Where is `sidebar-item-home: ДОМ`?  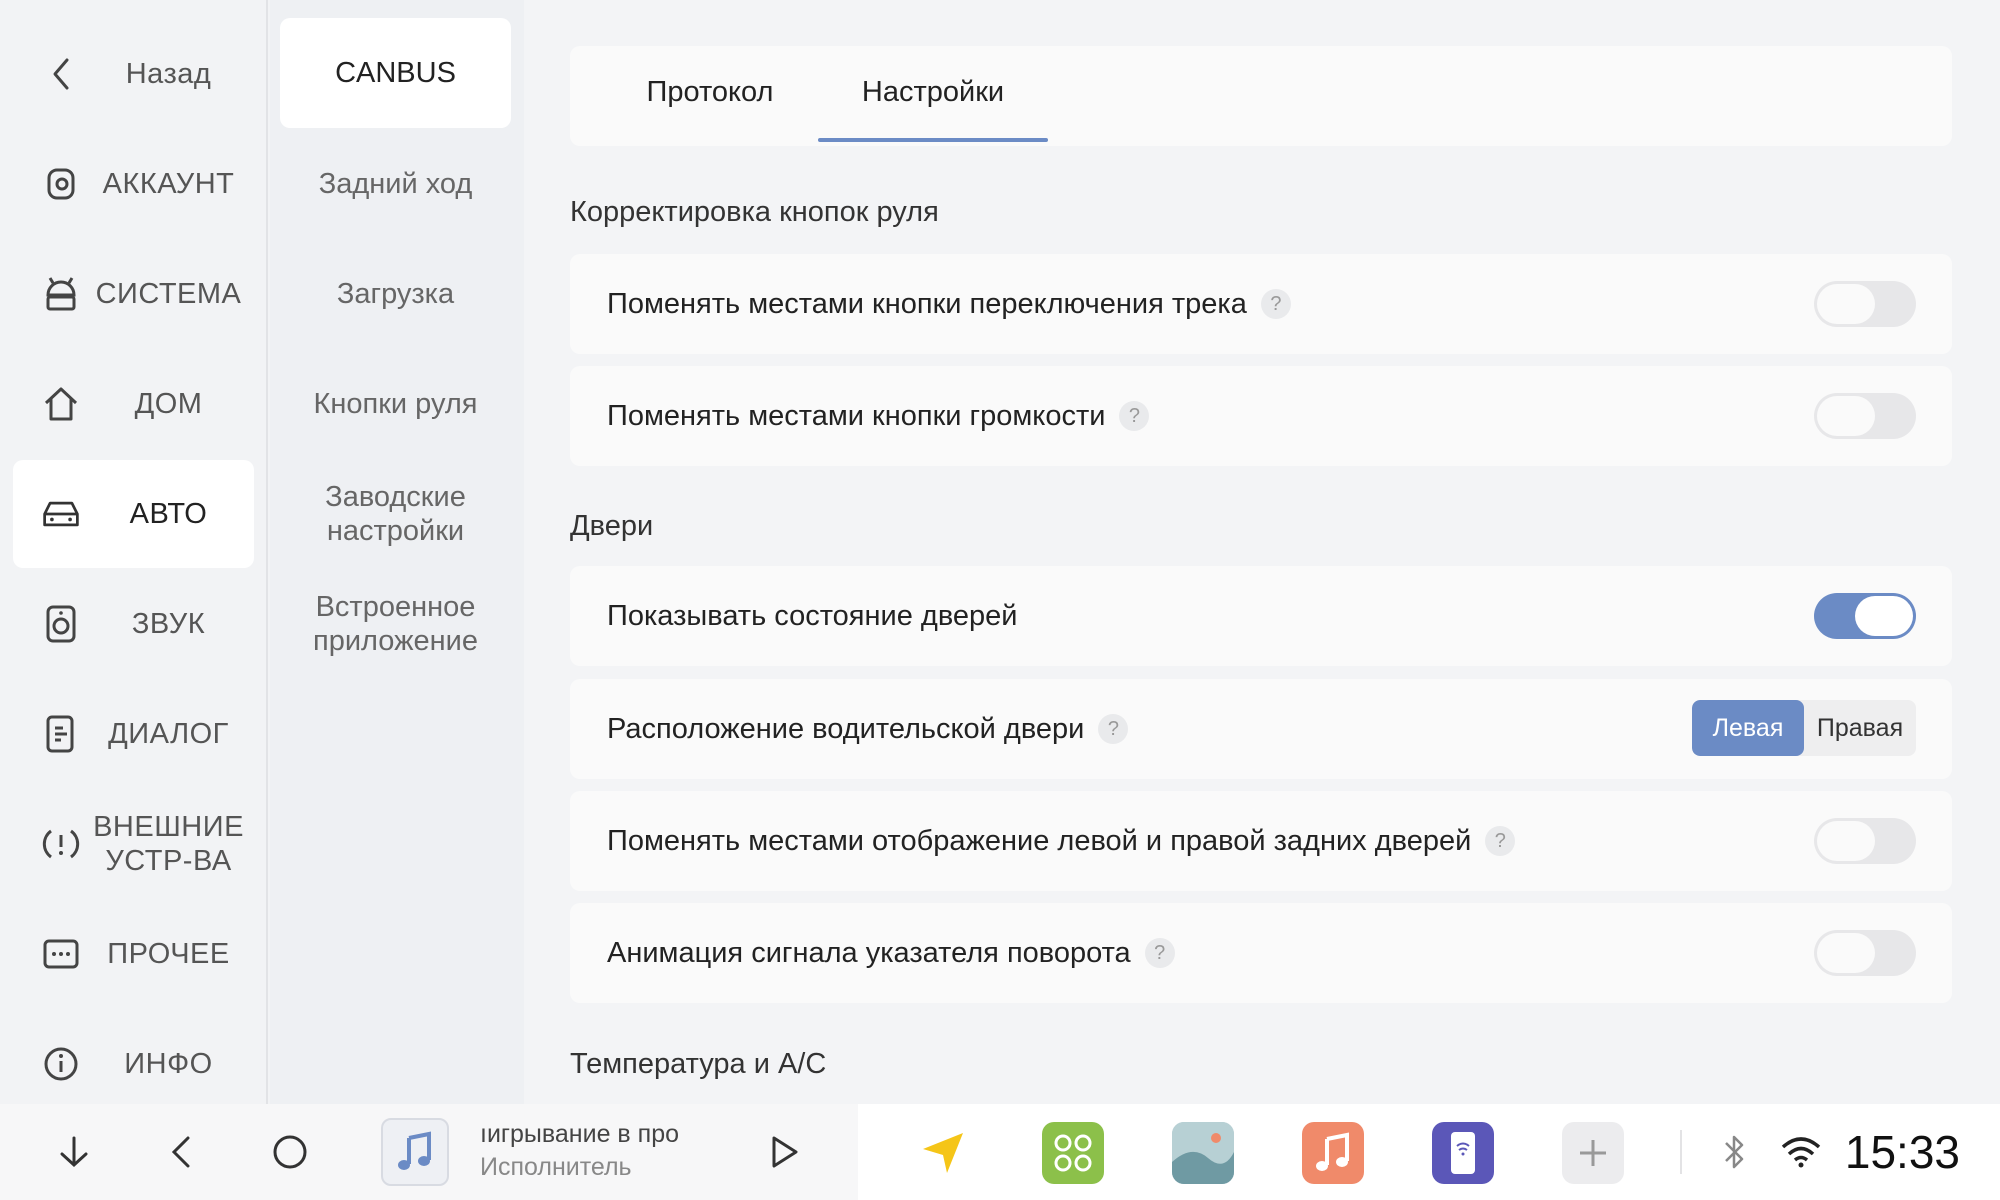 sidebar-item-home: ДОМ is located at coordinates (133, 404).